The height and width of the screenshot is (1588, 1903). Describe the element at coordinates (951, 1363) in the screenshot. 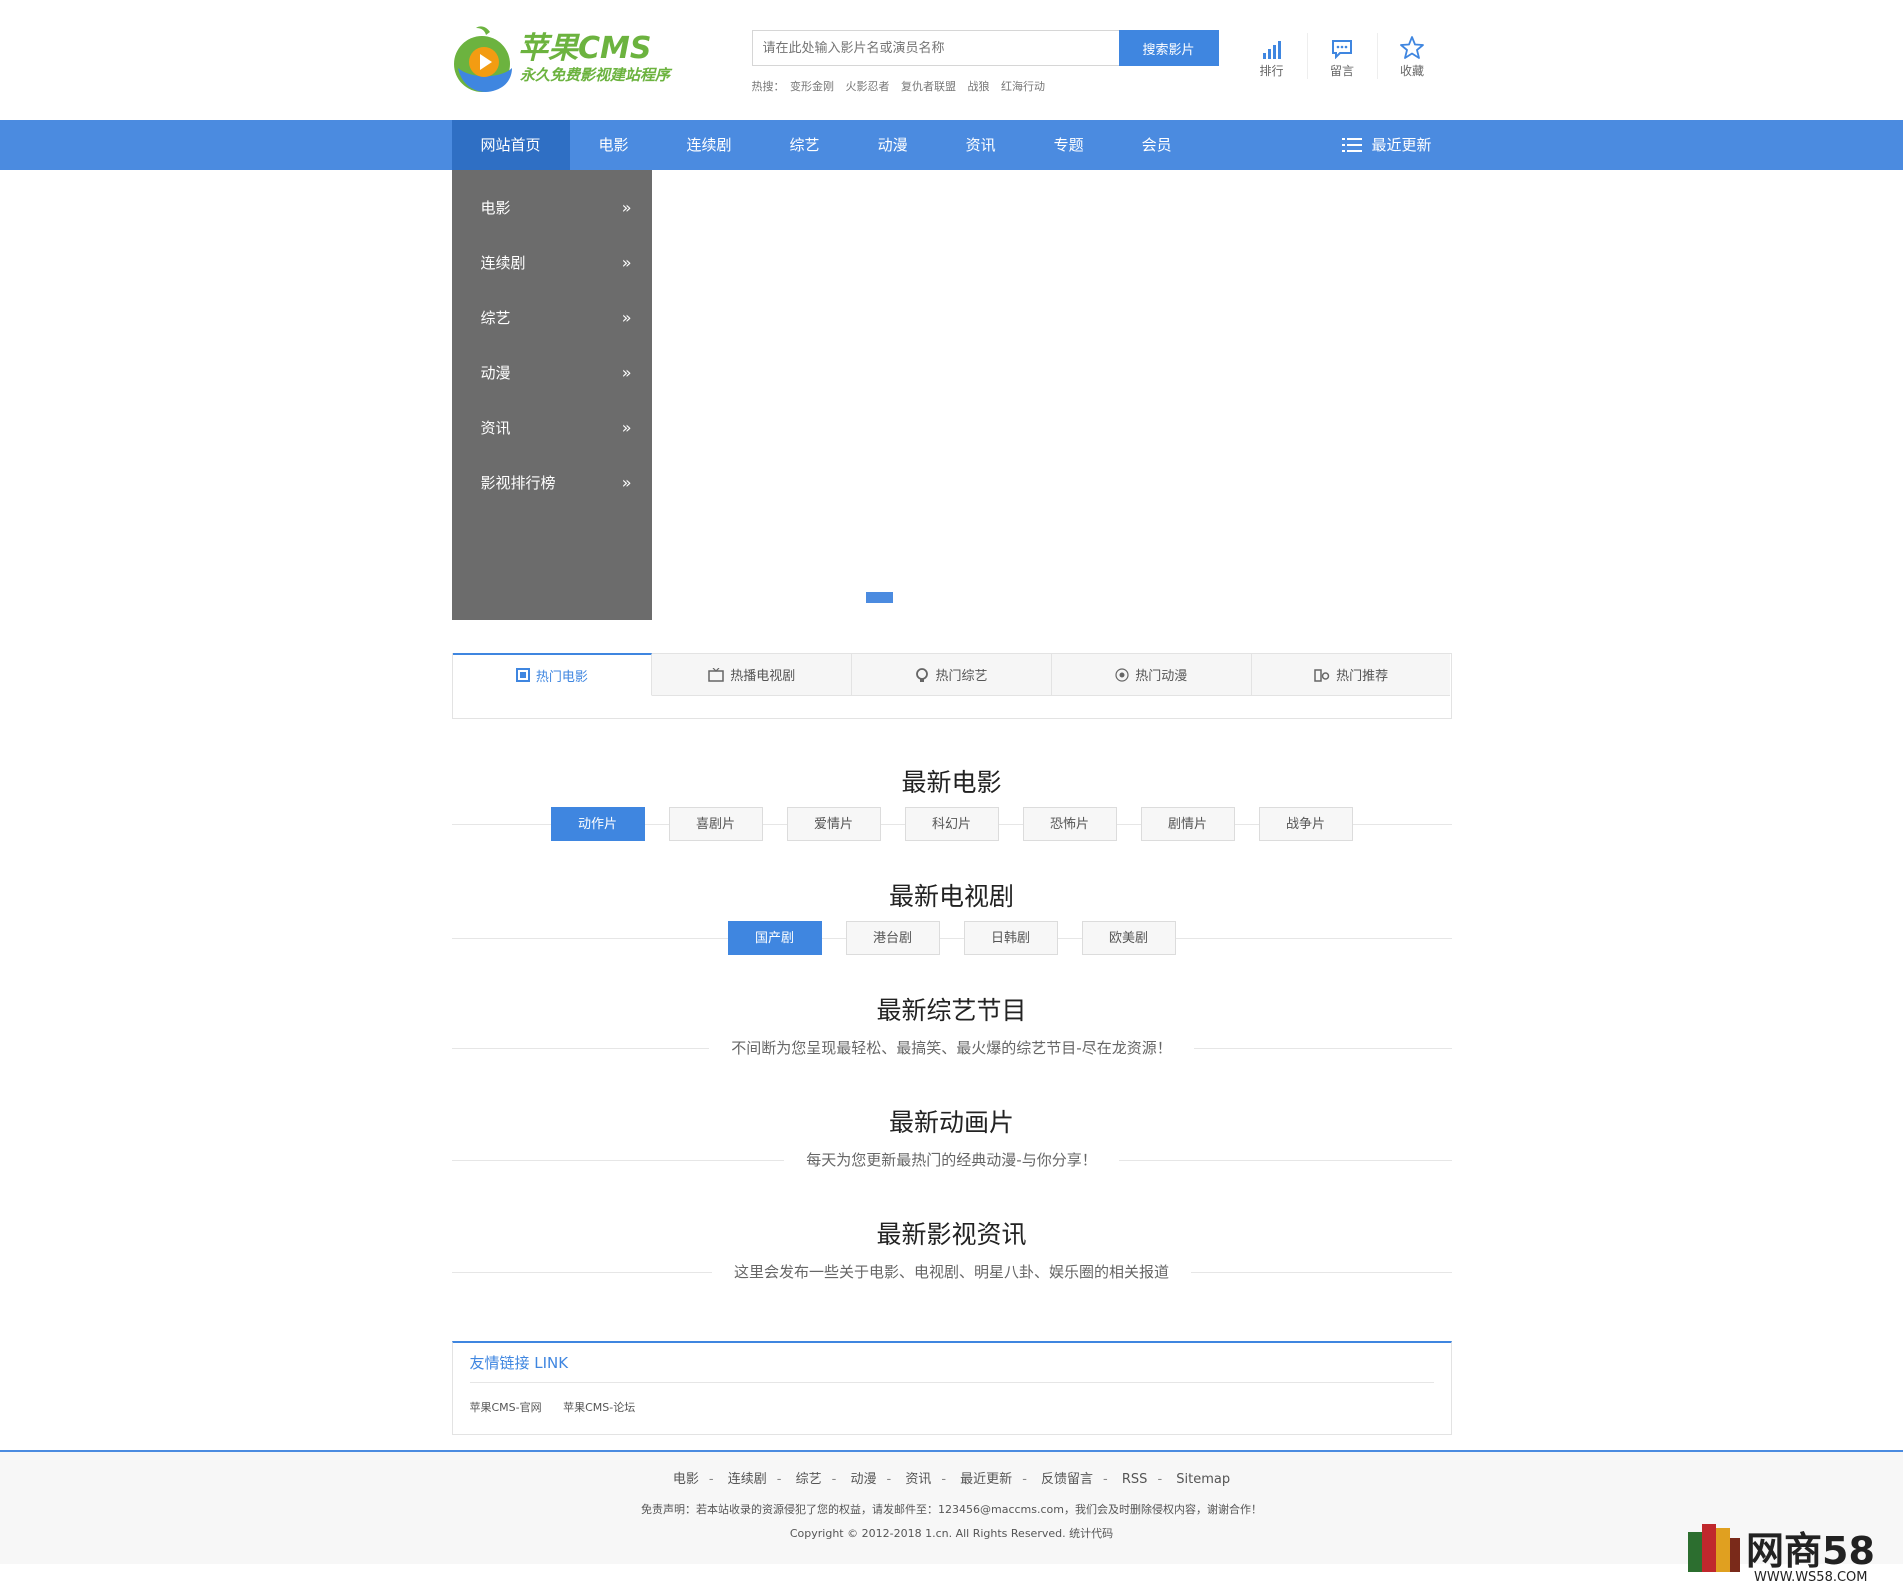

I see `links-title: 友情链接 LINK` at that location.